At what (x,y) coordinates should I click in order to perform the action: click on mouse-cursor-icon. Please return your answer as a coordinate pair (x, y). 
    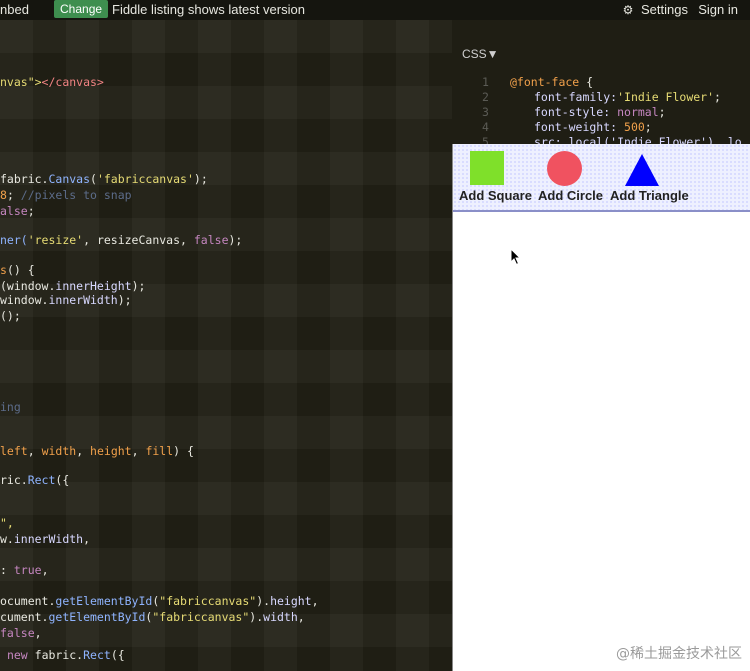
    Looking at the image, I should click on (516, 257).